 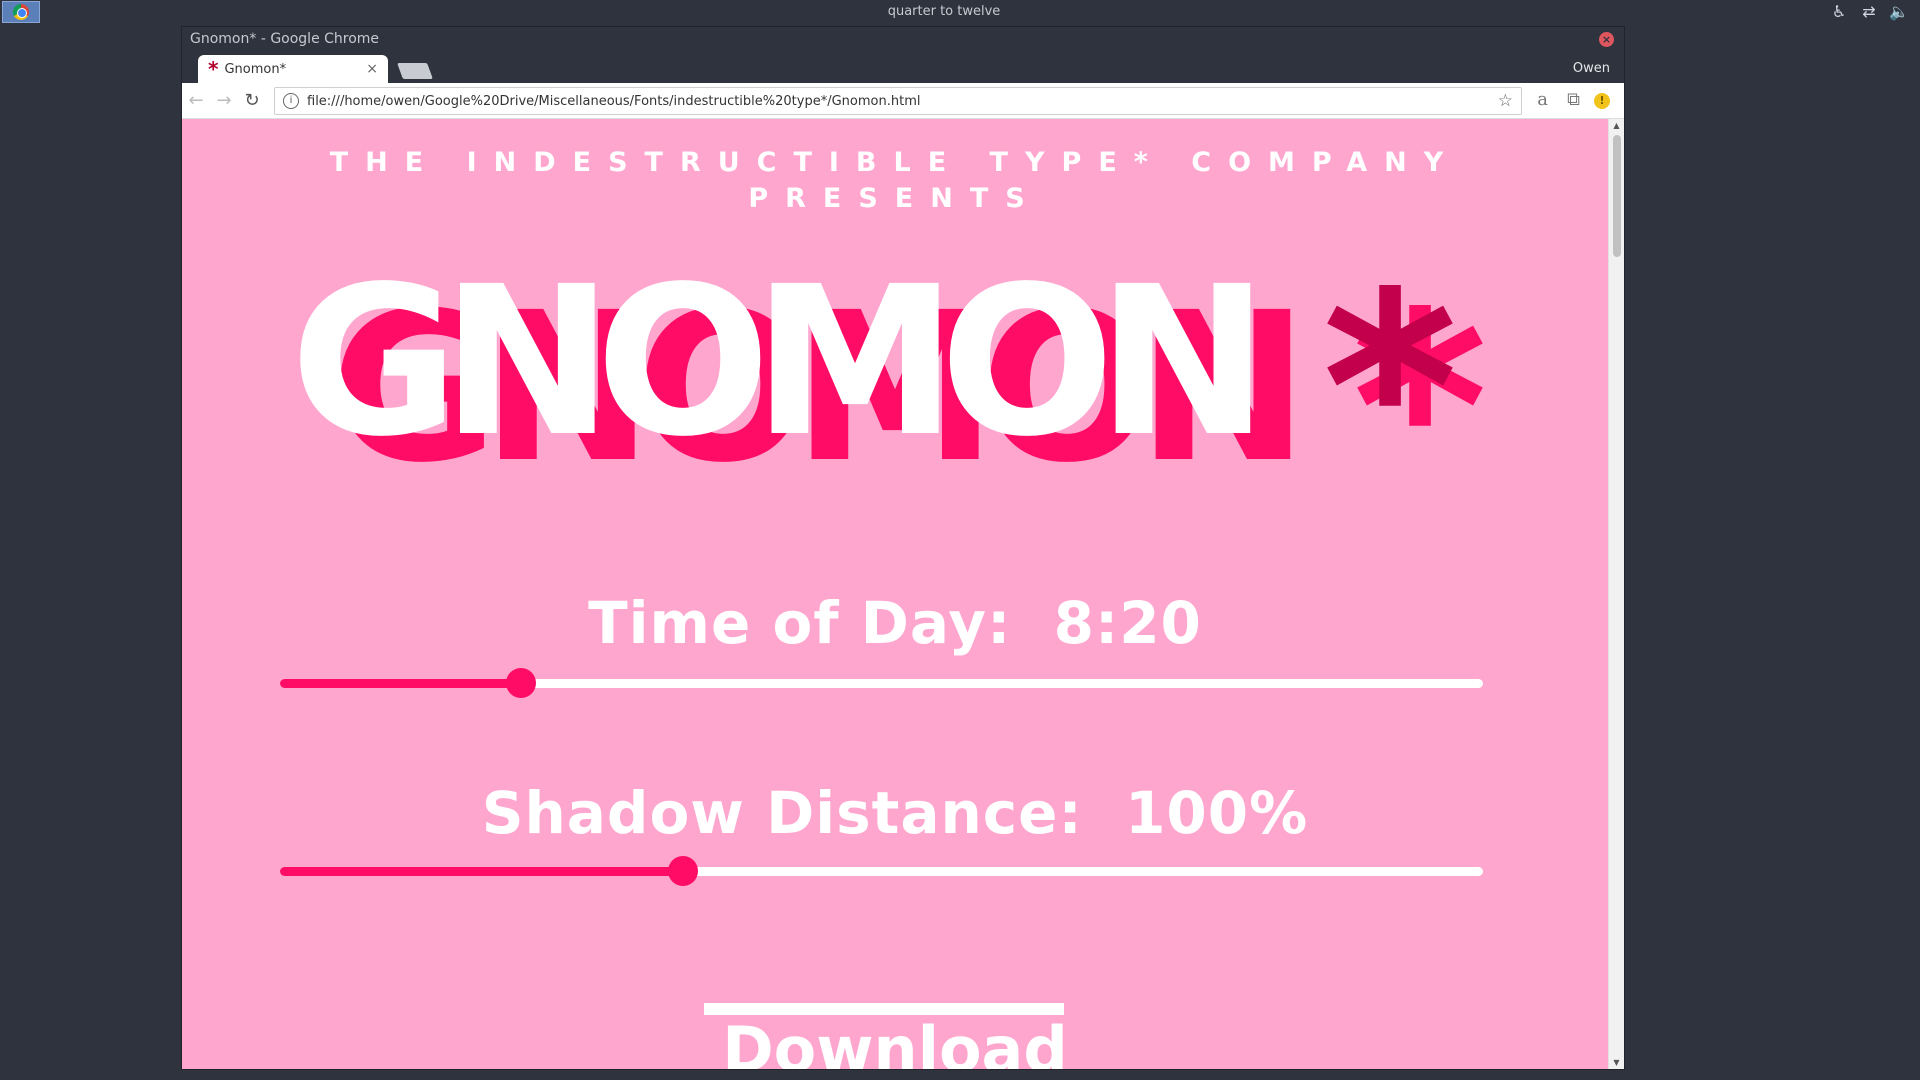 What do you see at coordinates (1839, 11) in the screenshot?
I see `accessibility-icon: ♿` at bounding box center [1839, 11].